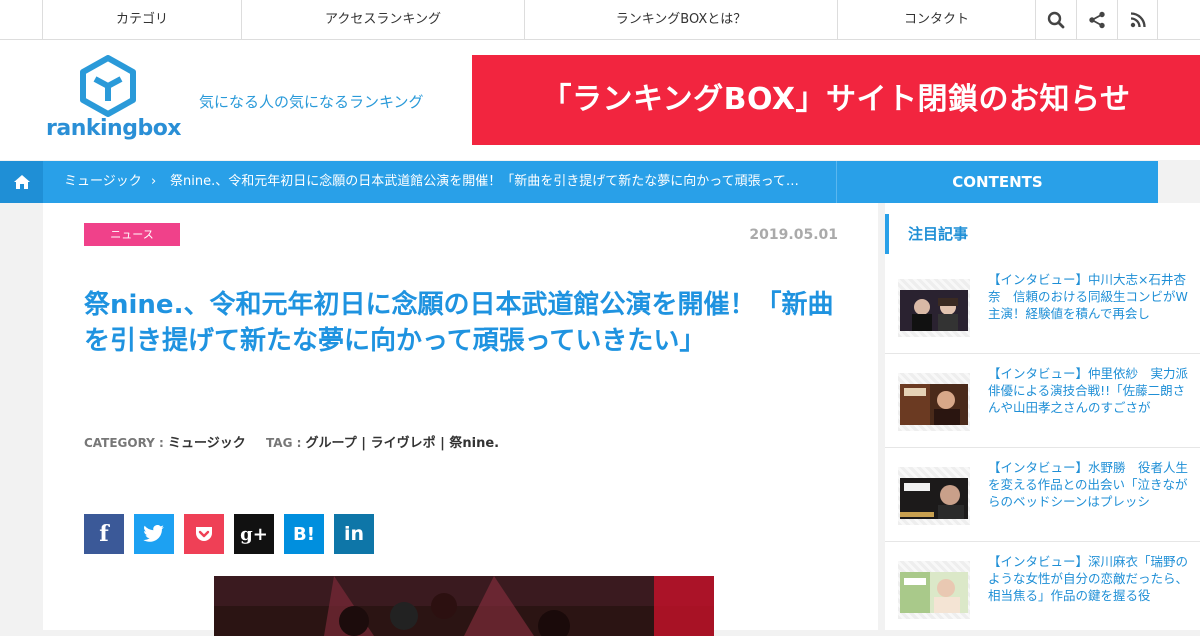 Image resolution: width=1200 pixels, height=636 pixels. Describe the element at coordinates (836, 100) in the screenshot. I see `closure-notice-banner: 「ランキングBOX」サイト閉鎖のお知らせ` at that location.